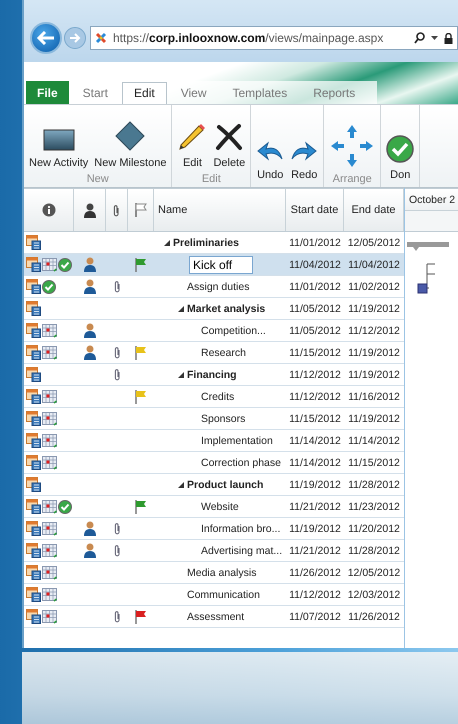 The image size is (458, 724). I want to click on column-header: End date, so click(374, 210).